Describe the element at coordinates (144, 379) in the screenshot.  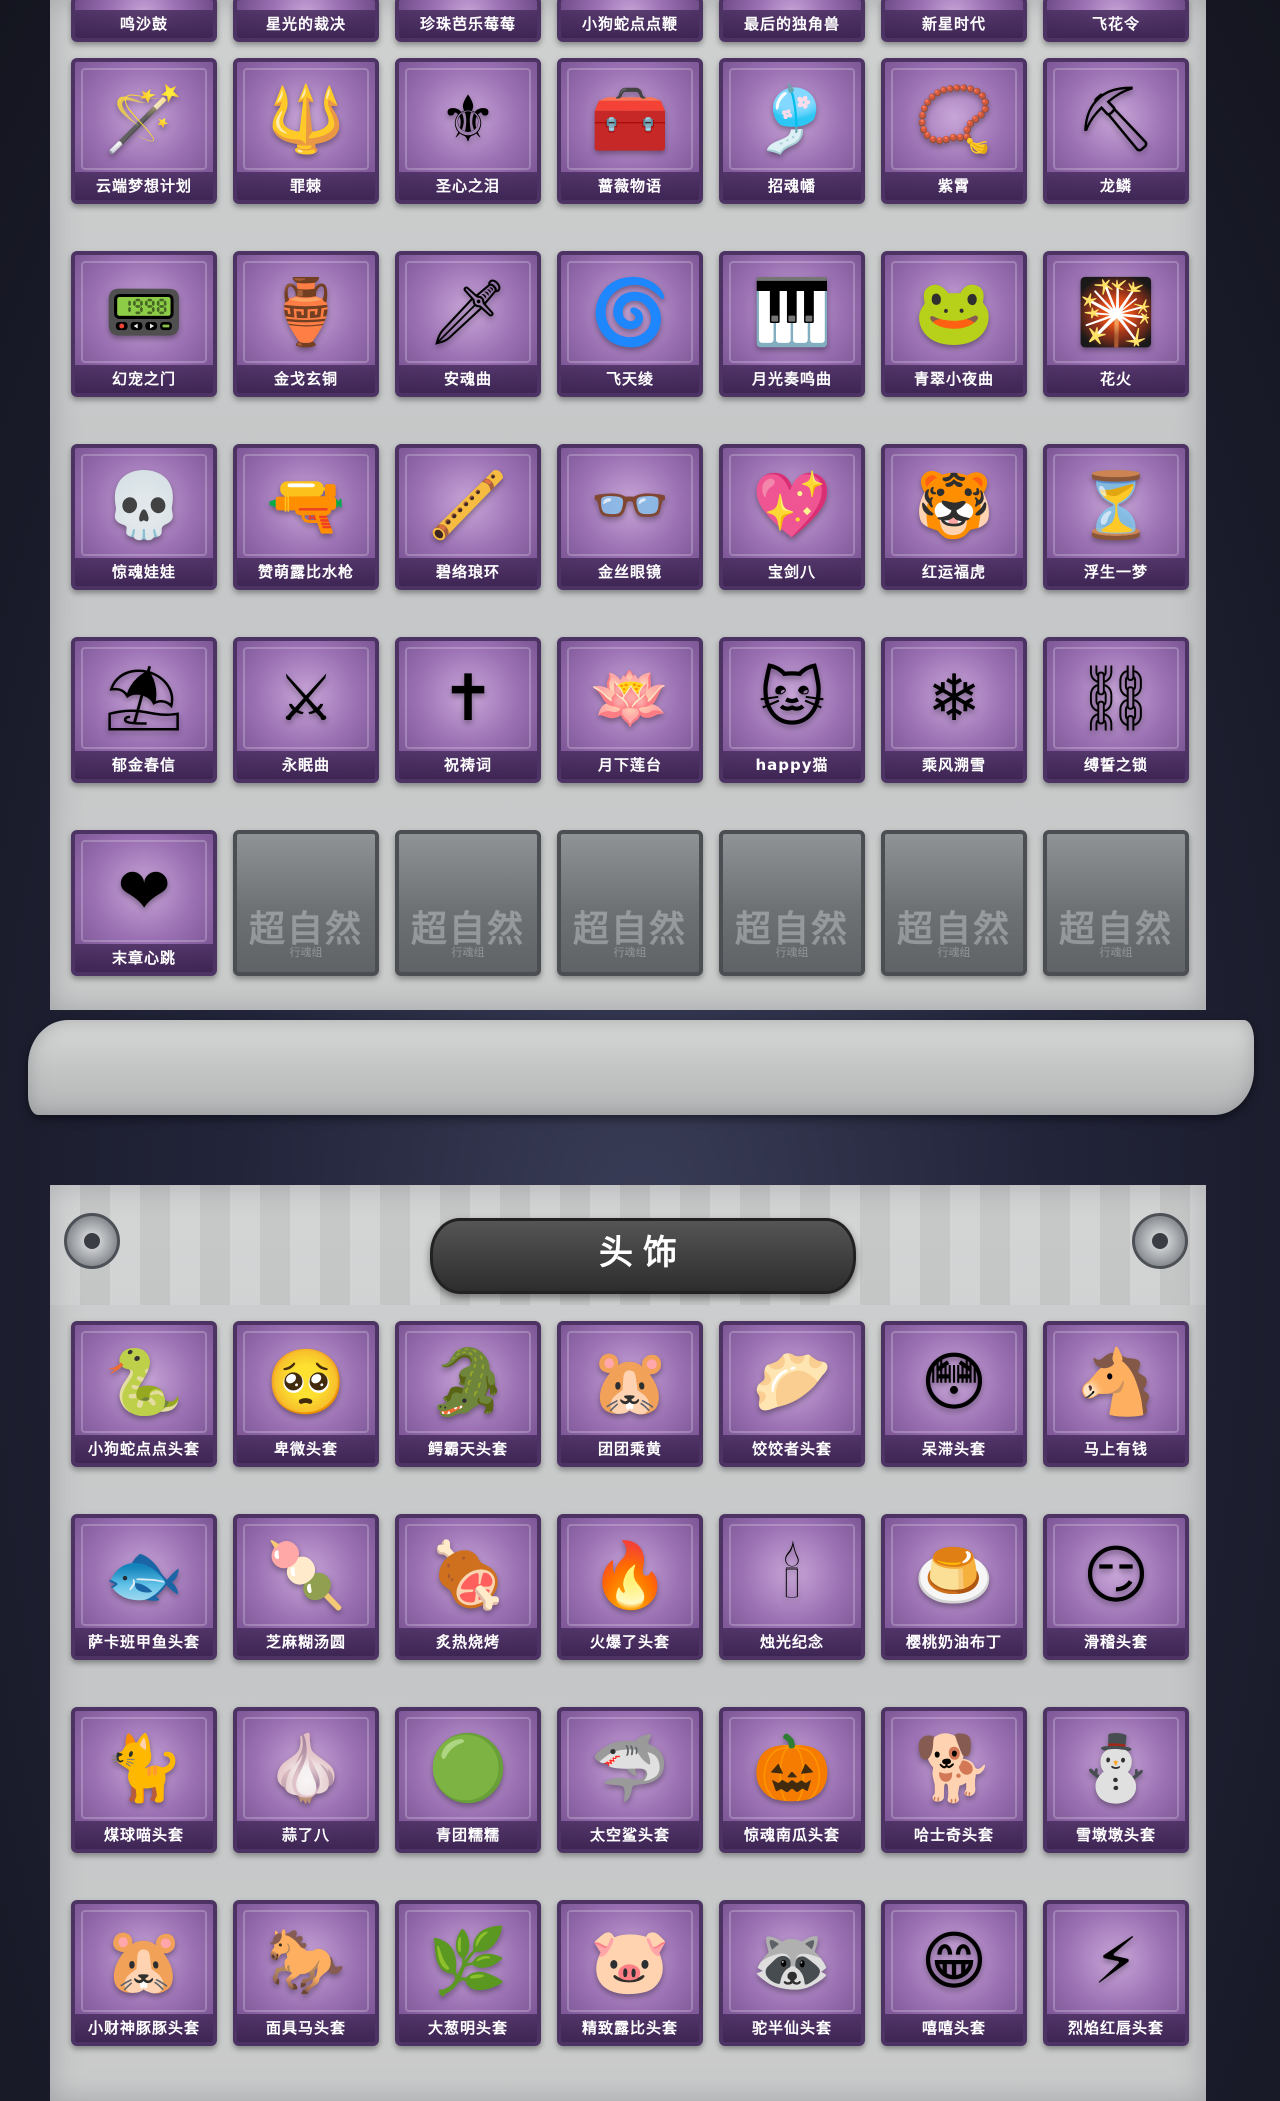
I see `item-label: 幻宠之门` at that location.